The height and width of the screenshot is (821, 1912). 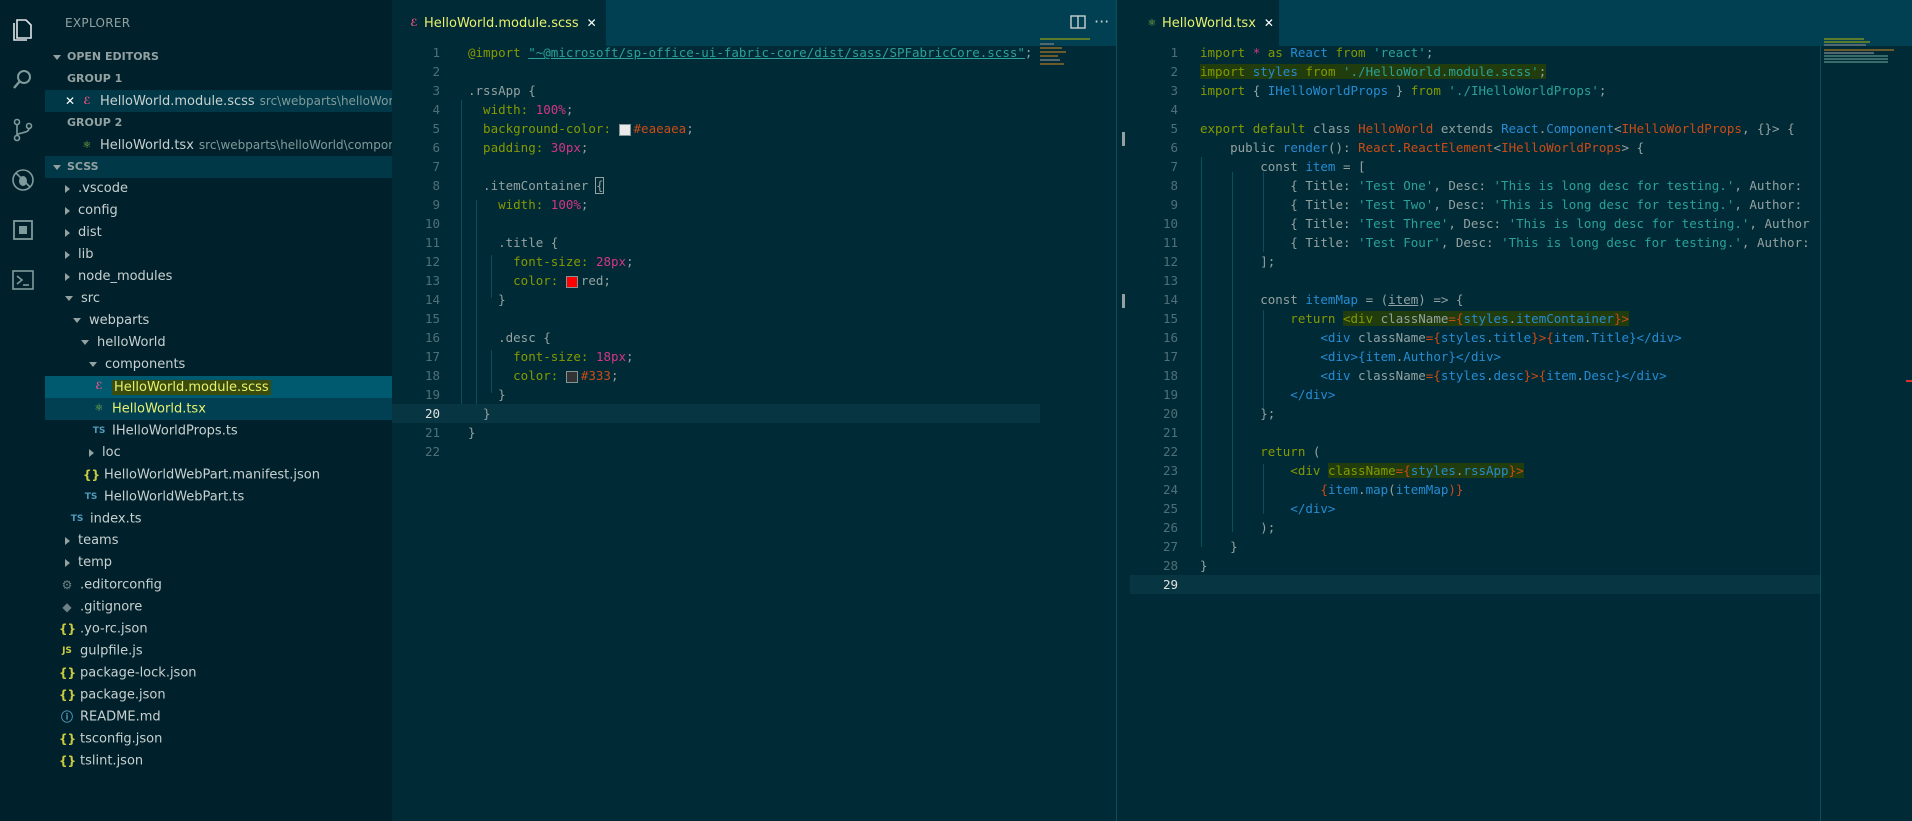 What do you see at coordinates (218, 497) in the screenshot?
I see `tree-file-webpart-ts: TS HelloWorldWebPart.ts` at bounding box center [218, 497].